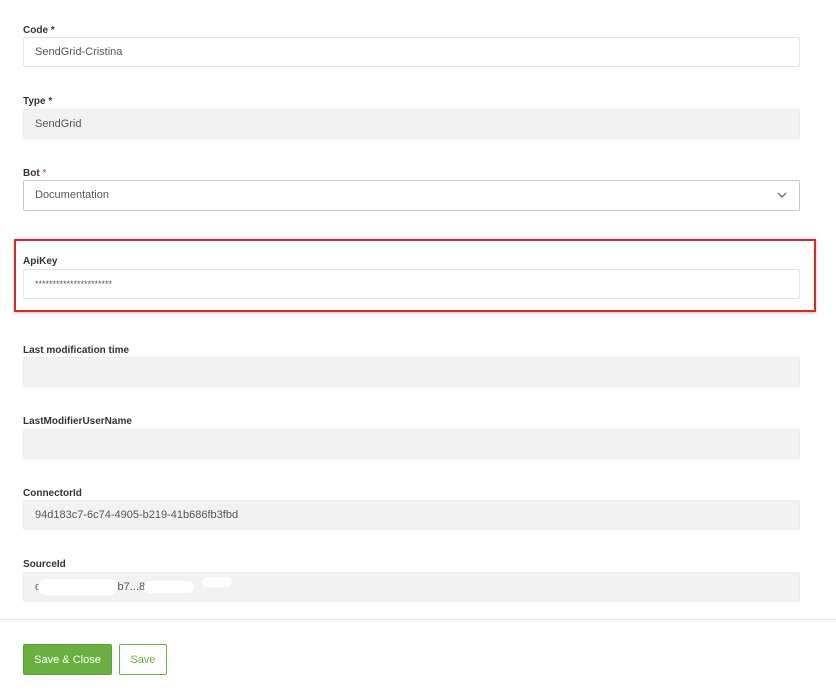 This screenshot has width=836, height=690. I want to click on last-modification-time-label: Last modification time, so click(76, 350).